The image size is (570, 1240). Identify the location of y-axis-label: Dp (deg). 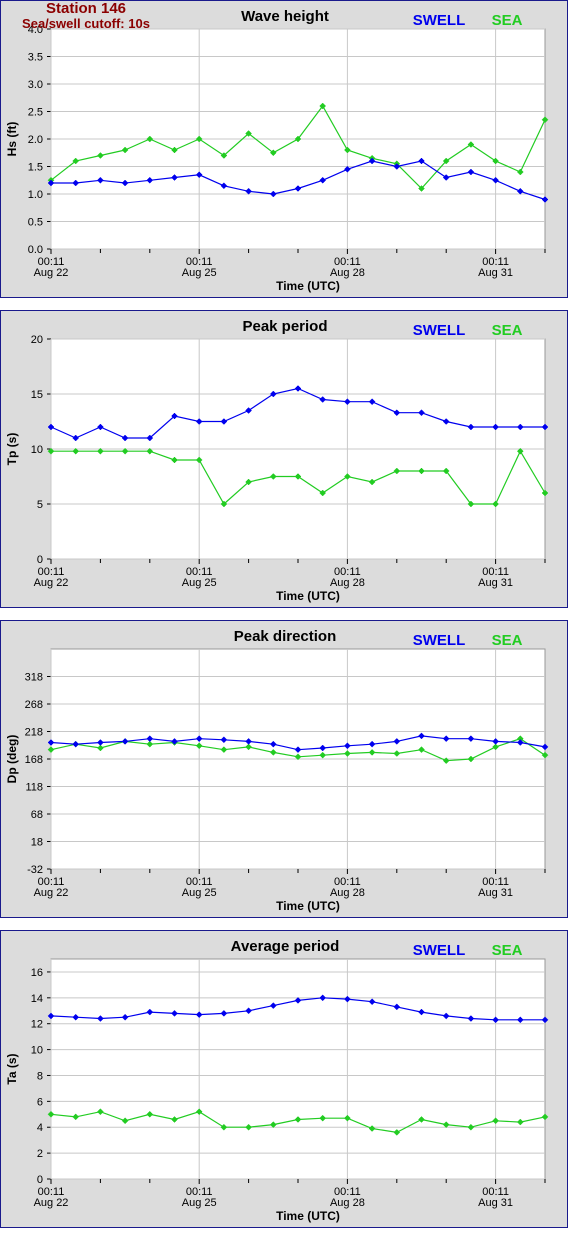
(12, 759).